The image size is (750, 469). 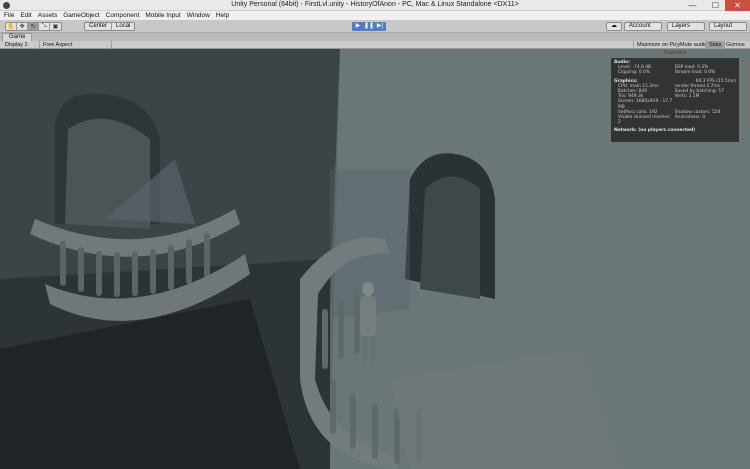 I want to click on move-icon: ✥, so click(x=22, y=26).